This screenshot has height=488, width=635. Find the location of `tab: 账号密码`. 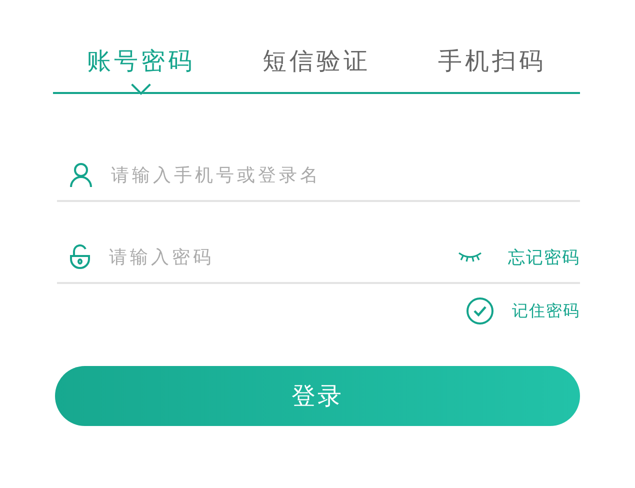

tab: 账号密码 is located at coordinates (140, 61).